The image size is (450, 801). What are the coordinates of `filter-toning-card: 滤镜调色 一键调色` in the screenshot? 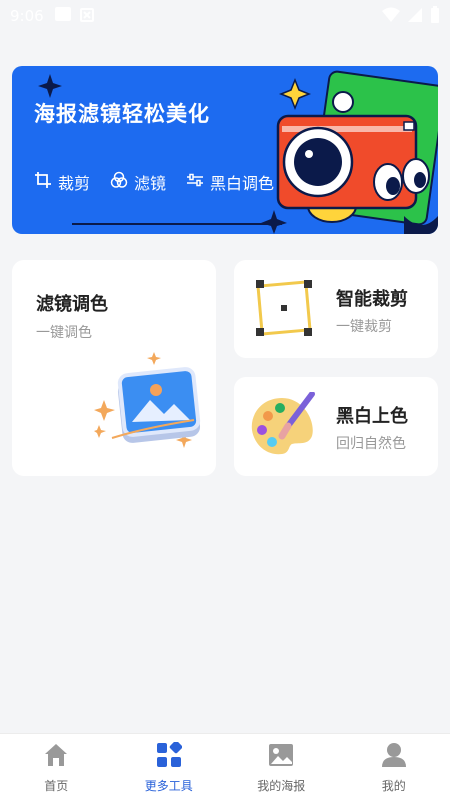 It's located at (114, 368).